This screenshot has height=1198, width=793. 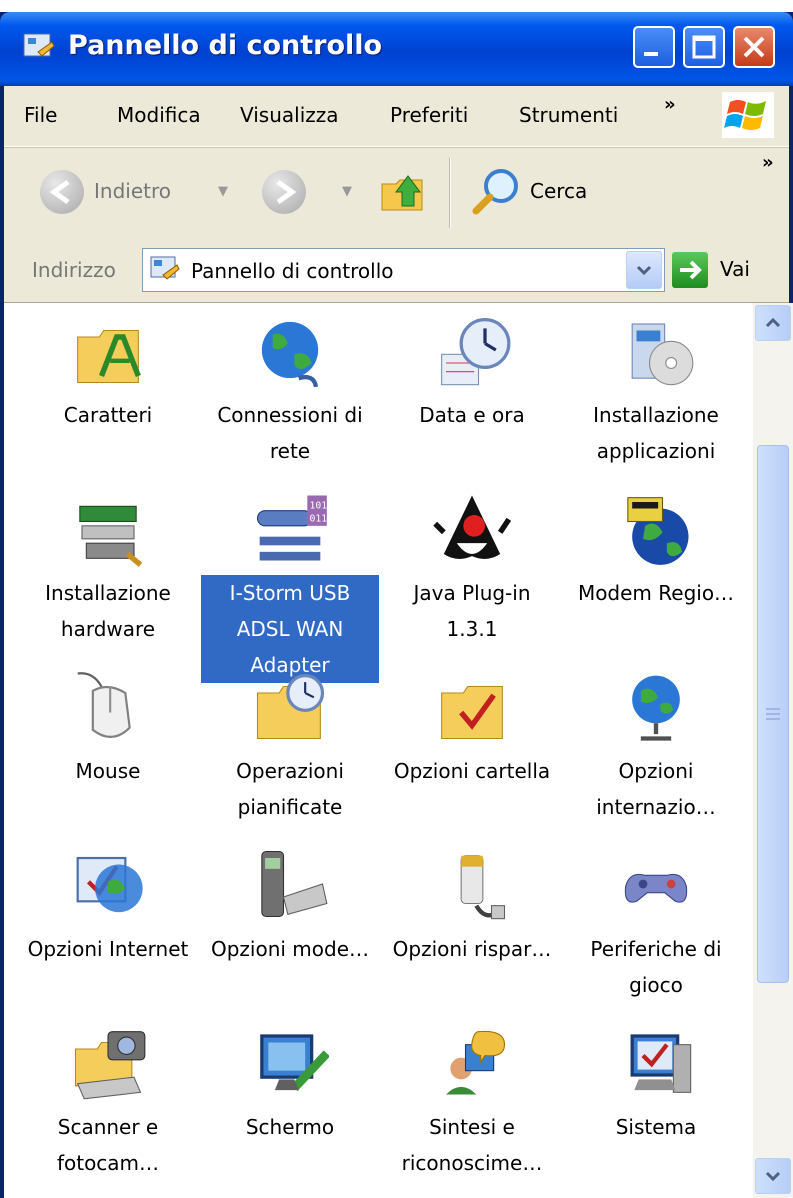 I want to click on game-controller-icon, so click(x=656, y=888).